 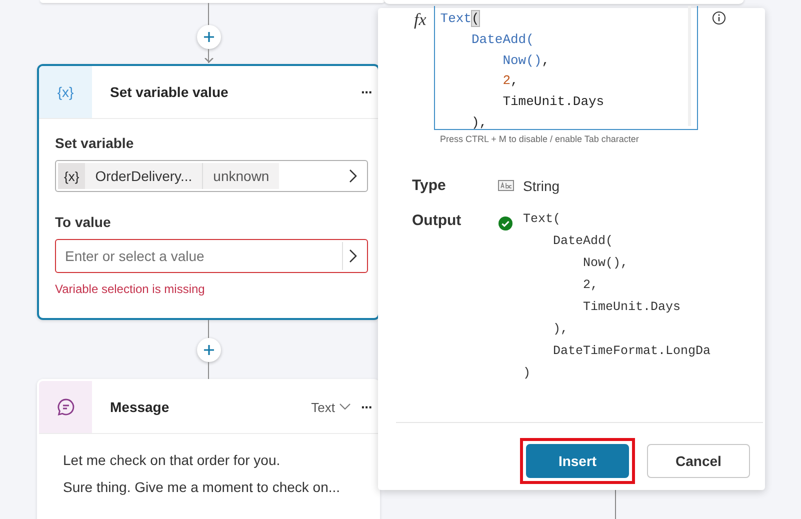 I want to click on output-label: Output, so click(x=437, y=220).